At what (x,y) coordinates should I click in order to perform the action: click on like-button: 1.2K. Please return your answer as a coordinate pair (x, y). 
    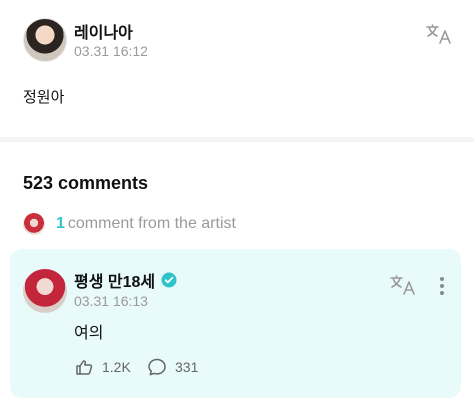
    Looking at the image, I should click on (102, 367).